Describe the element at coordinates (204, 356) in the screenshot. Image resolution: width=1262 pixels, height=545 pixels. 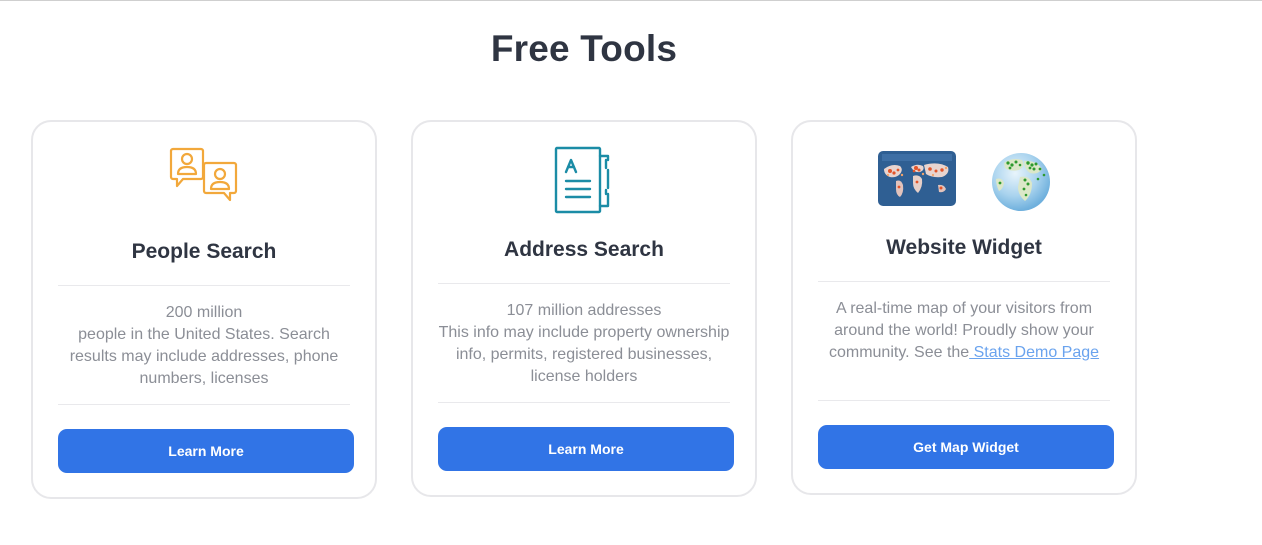
I see `desc-line: results may include addresses, phone` at that location.